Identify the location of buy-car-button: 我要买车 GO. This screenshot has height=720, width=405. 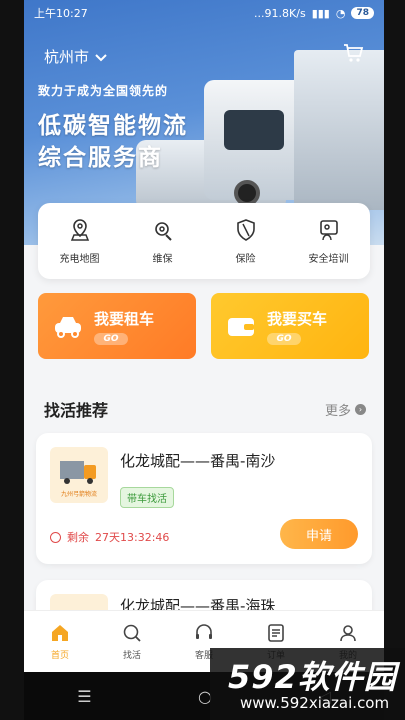
(290, 326).